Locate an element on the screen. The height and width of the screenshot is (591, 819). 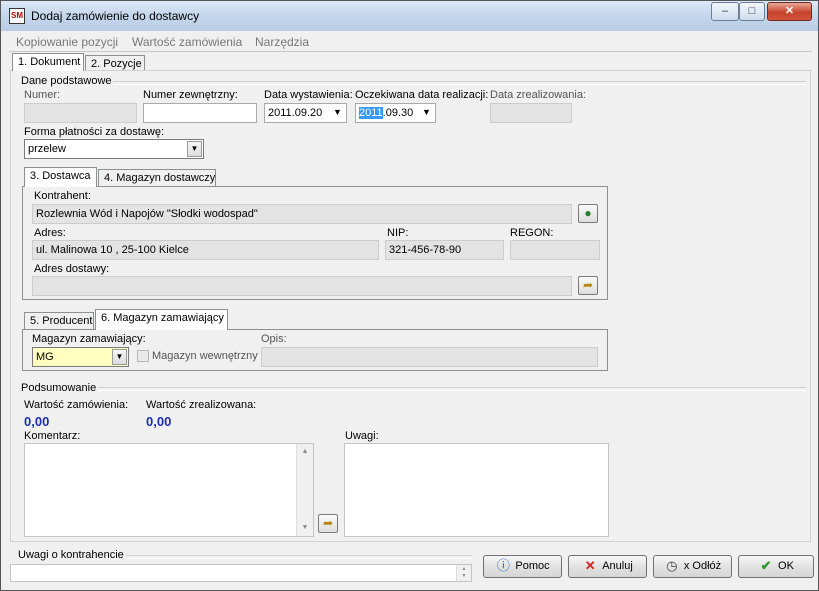
group-divider-basic is located at coordinates (459, 83).